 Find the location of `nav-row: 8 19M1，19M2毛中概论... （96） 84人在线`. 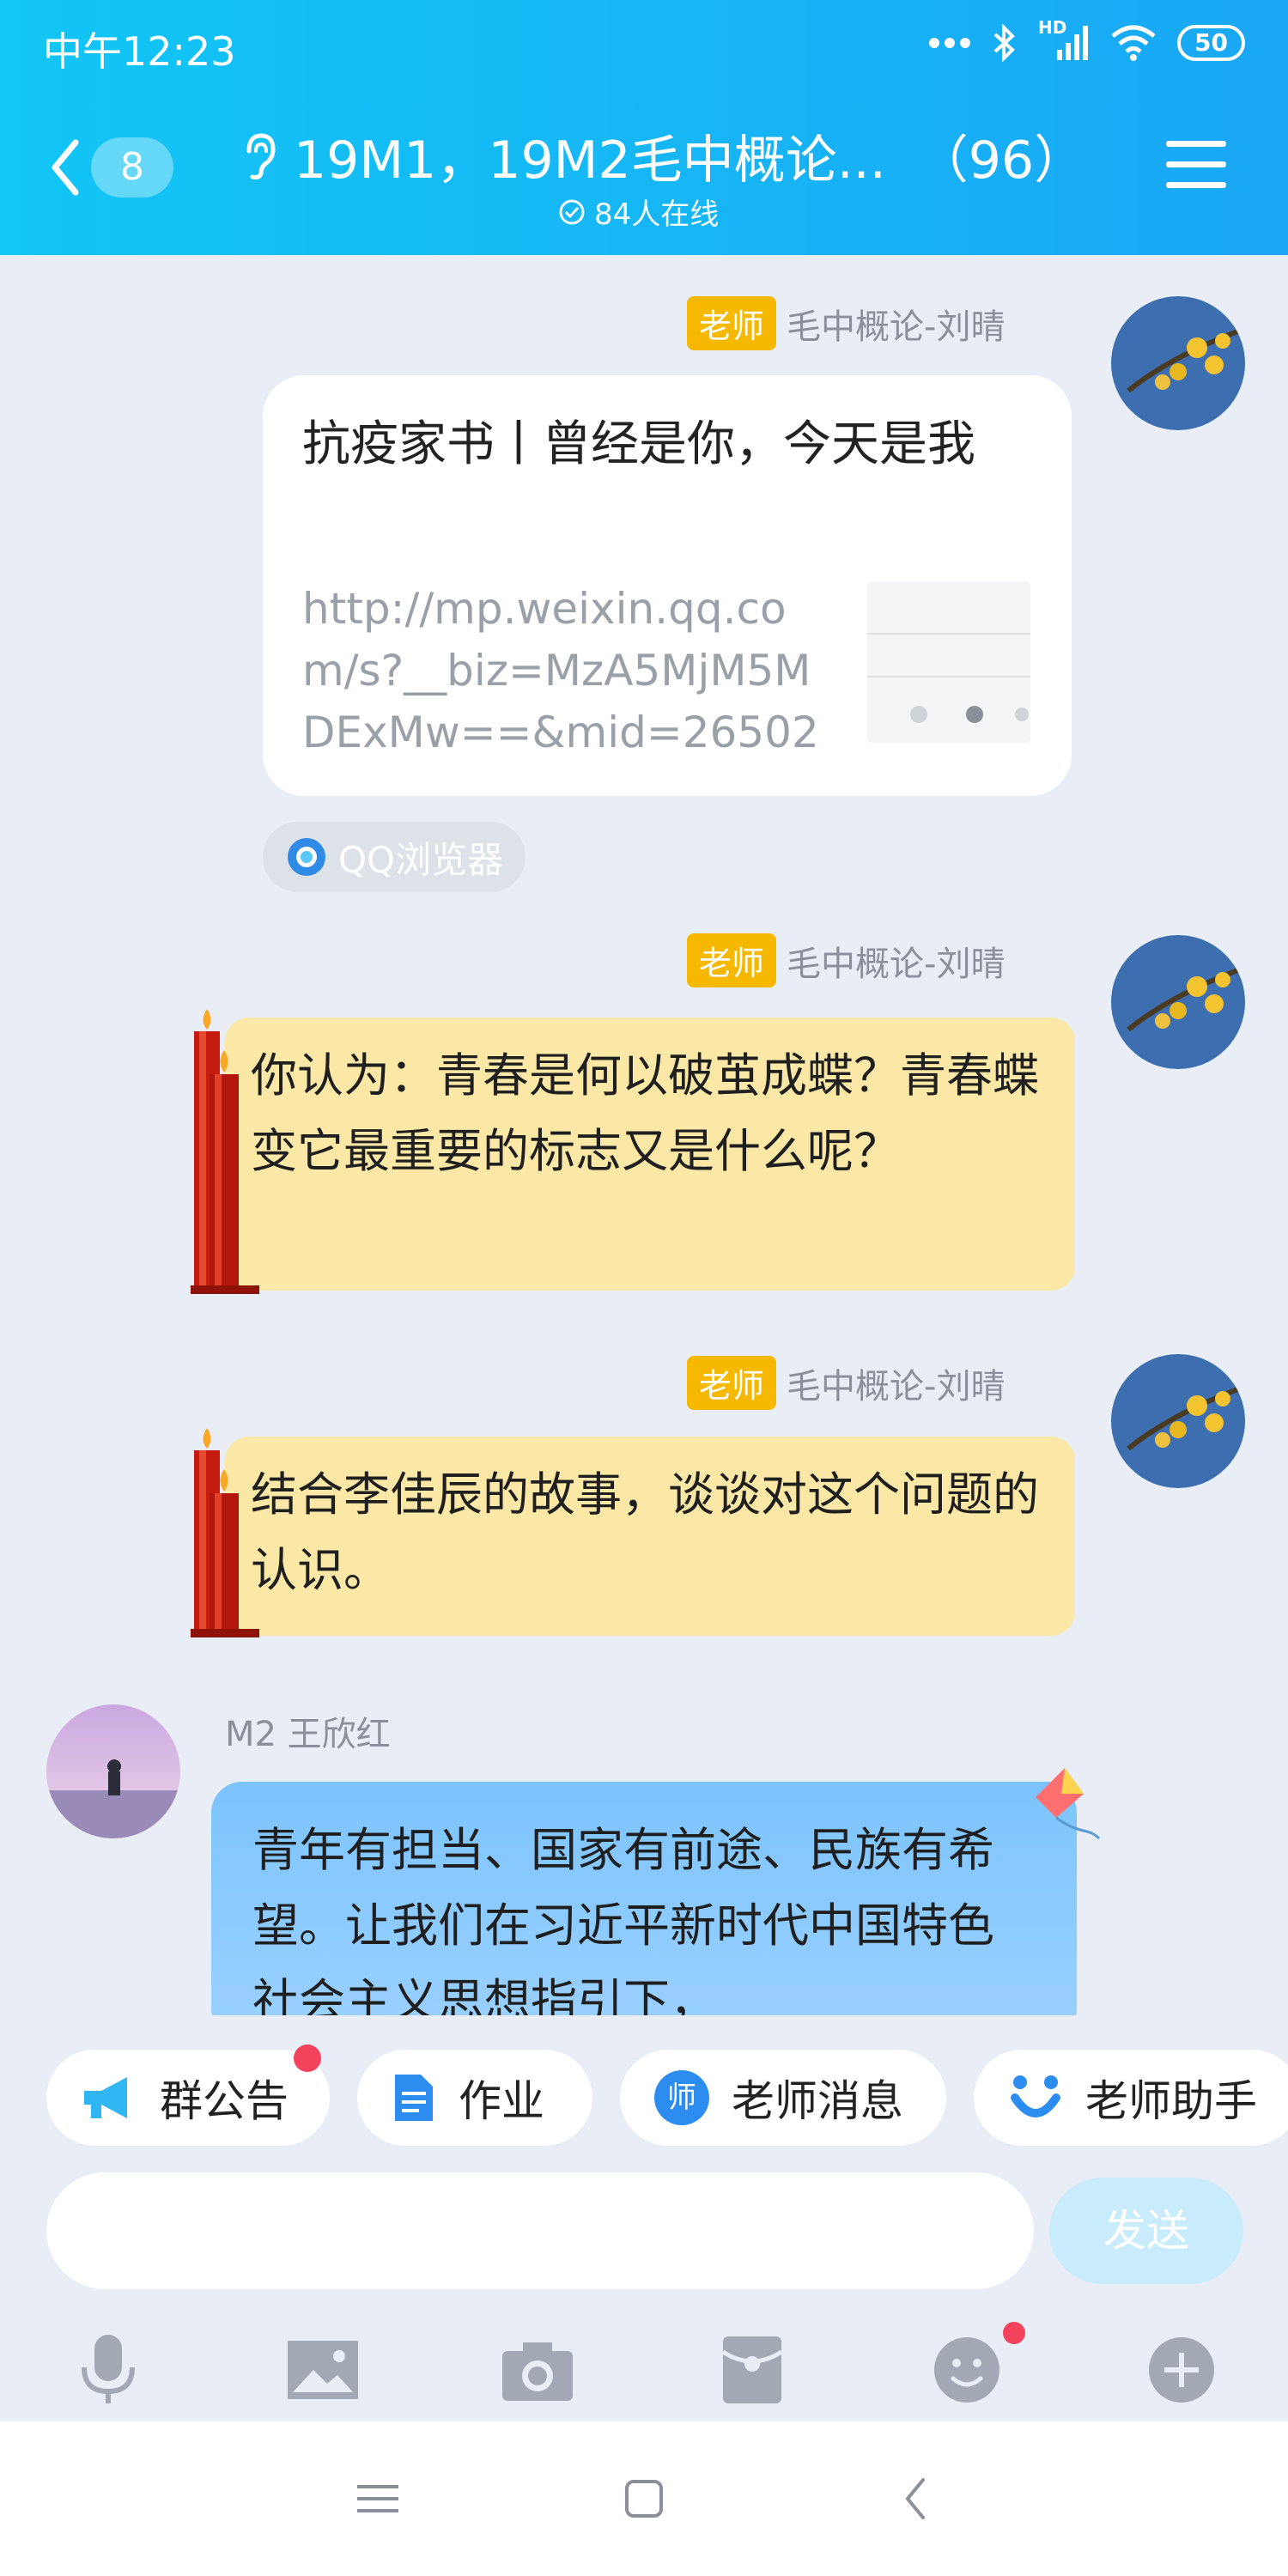

nav-row: 8 19M1，19M2毛中概论... （96） 84人在线 is located at coordinates (644, 176).